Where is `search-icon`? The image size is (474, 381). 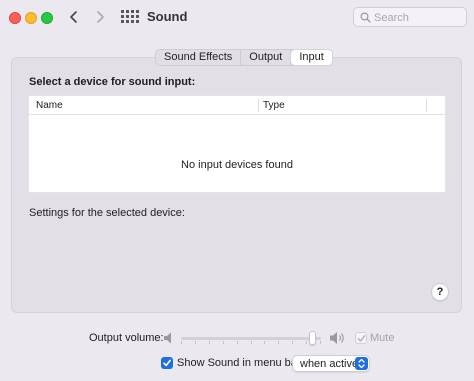
search-icon is located at coordinates (365, 17).